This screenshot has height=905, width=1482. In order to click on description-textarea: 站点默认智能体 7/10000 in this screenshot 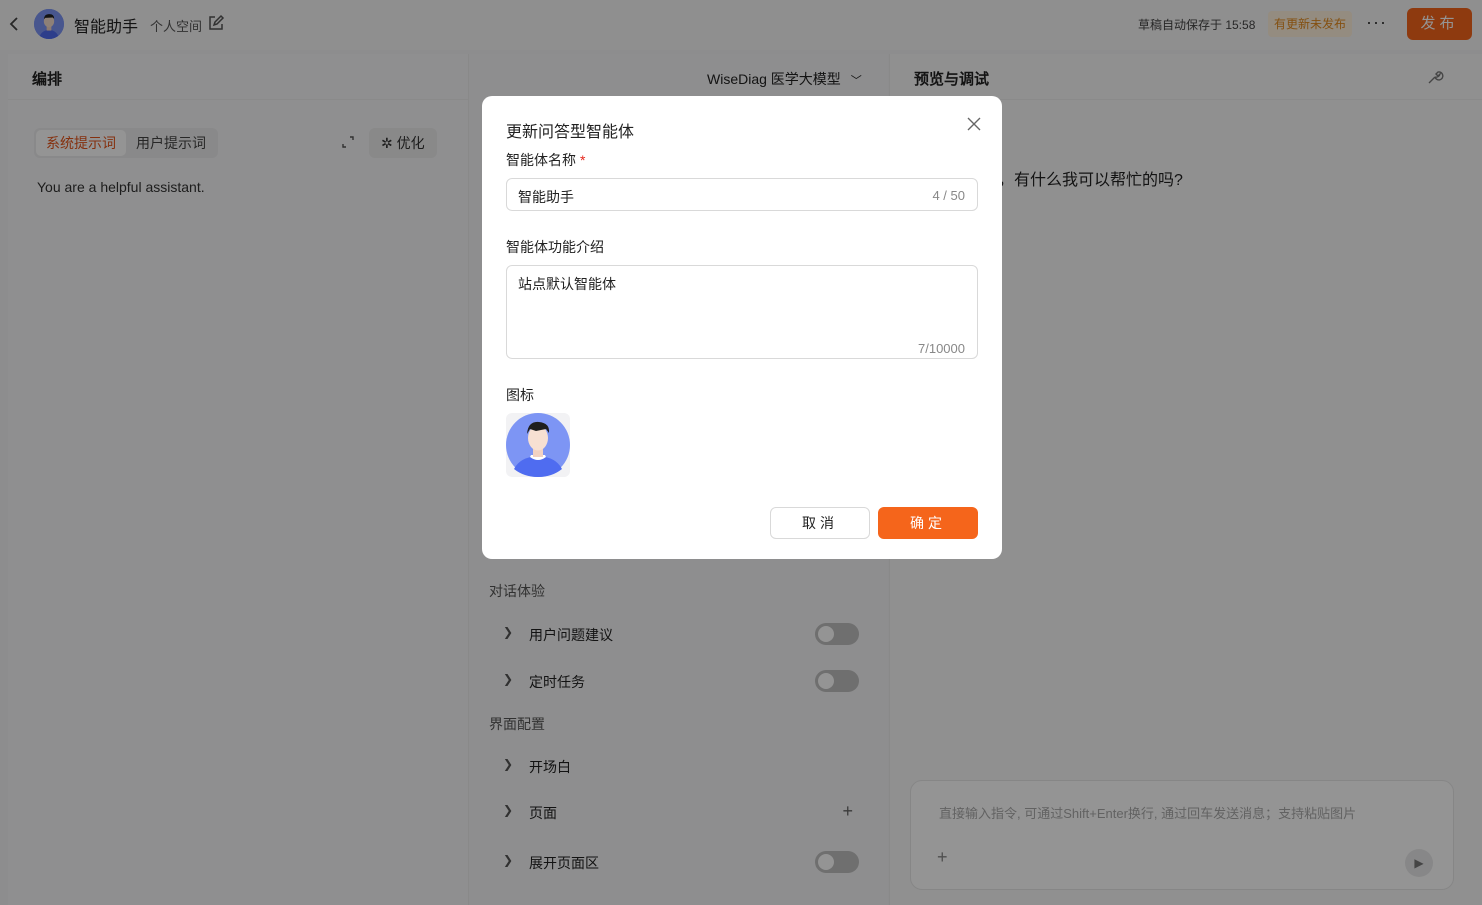, I will do `click(742, 312)`.